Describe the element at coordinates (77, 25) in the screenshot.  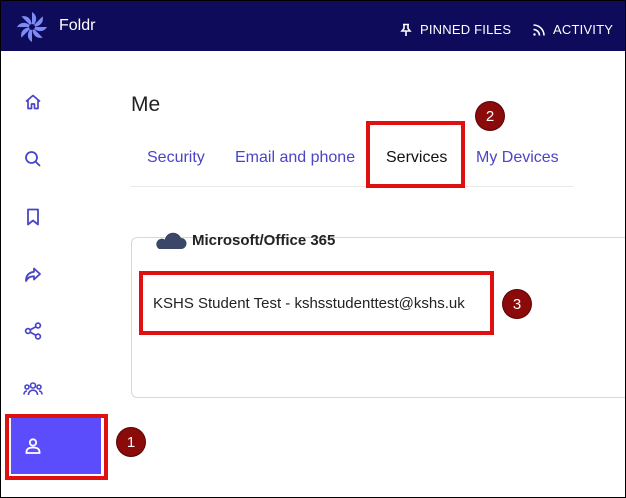
I see `app-title: Foldr` at that location.